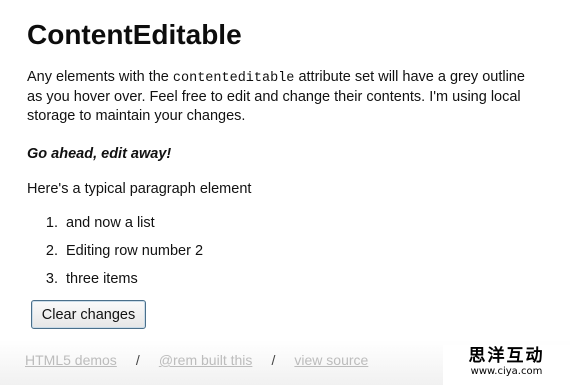 The image size is (570, 385). I want to click on typical-paragraph: Here's a typical paragraph element, so click(289, 189).